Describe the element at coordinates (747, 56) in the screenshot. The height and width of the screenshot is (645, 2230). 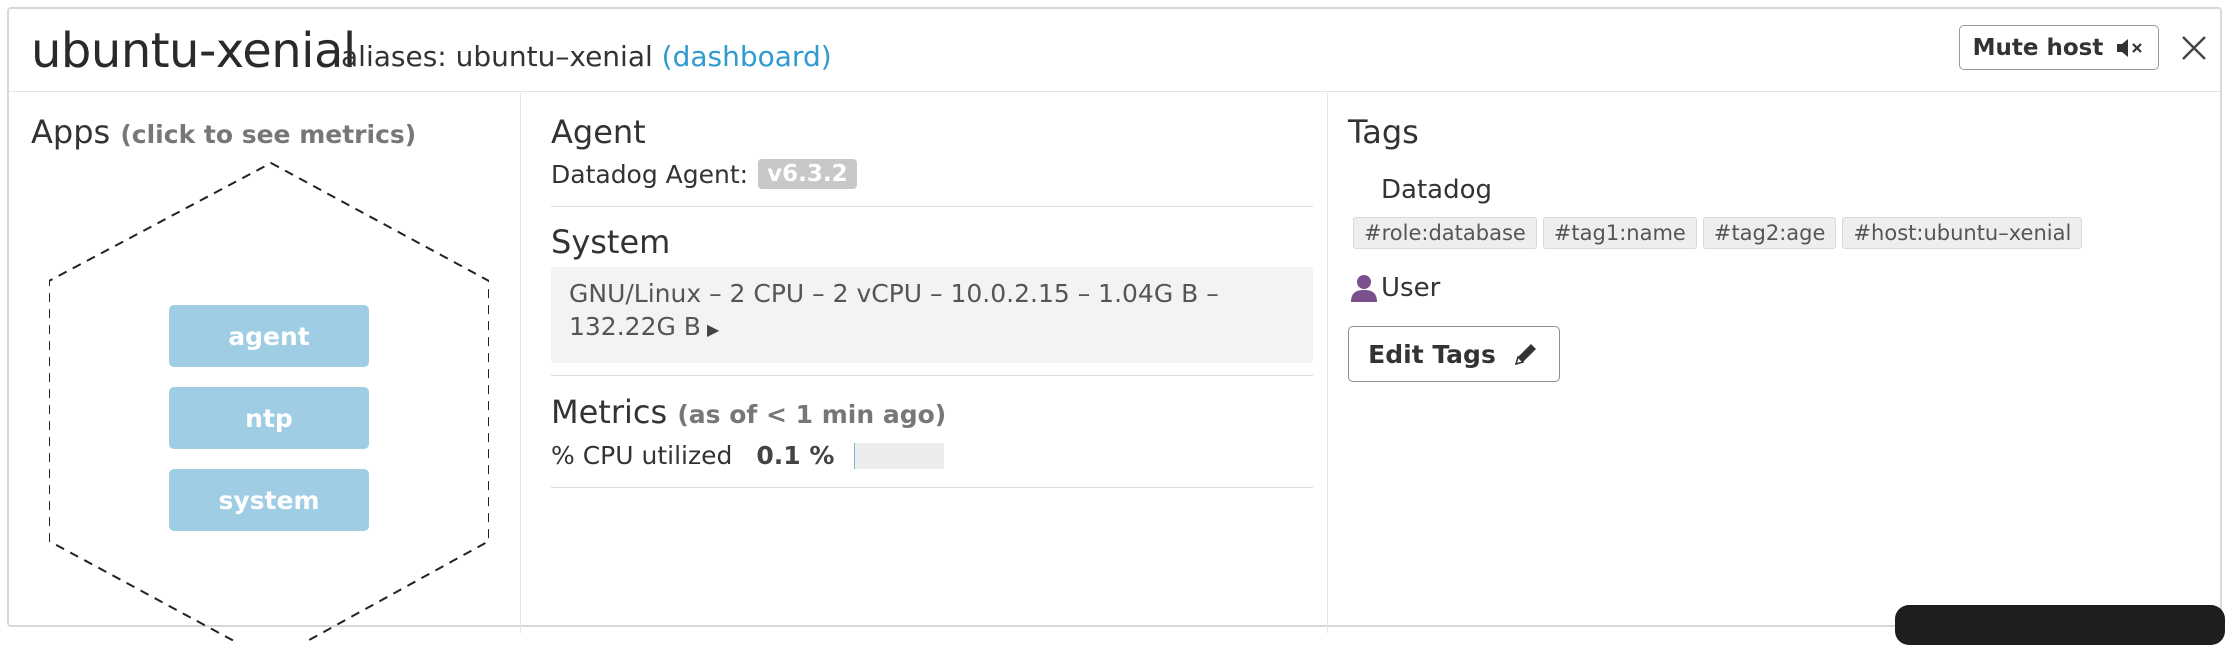
I see `dashboard-link: (dashboard)` at that location.